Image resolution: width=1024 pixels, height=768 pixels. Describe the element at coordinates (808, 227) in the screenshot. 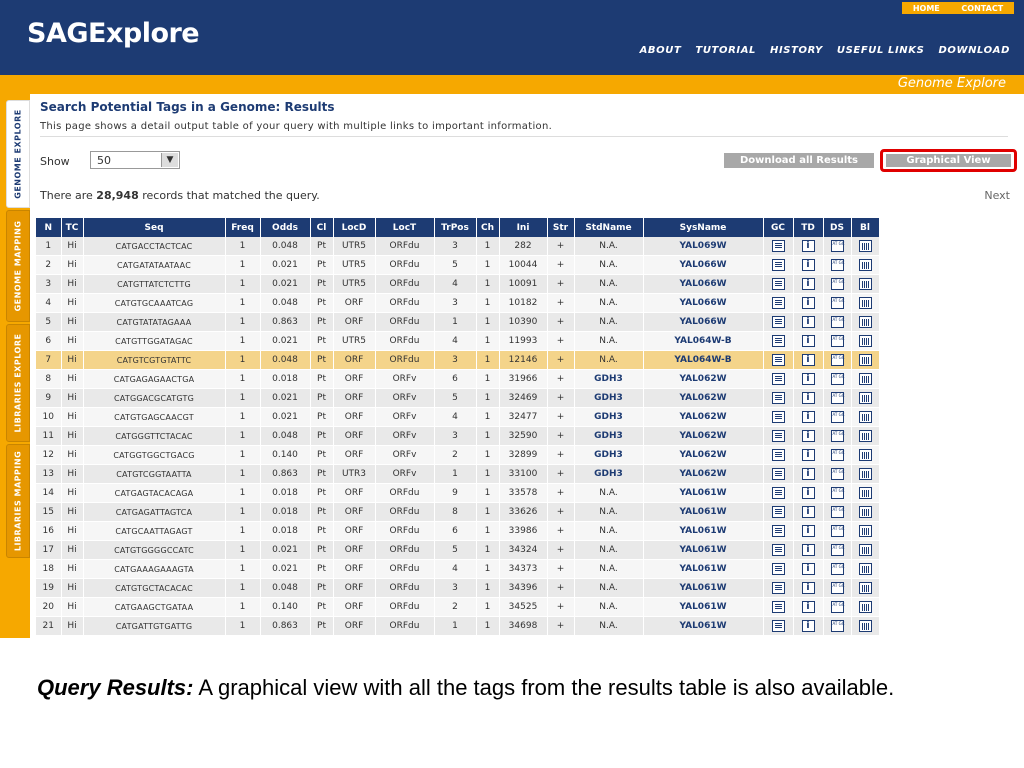

I see `column-header: TD` at that location.